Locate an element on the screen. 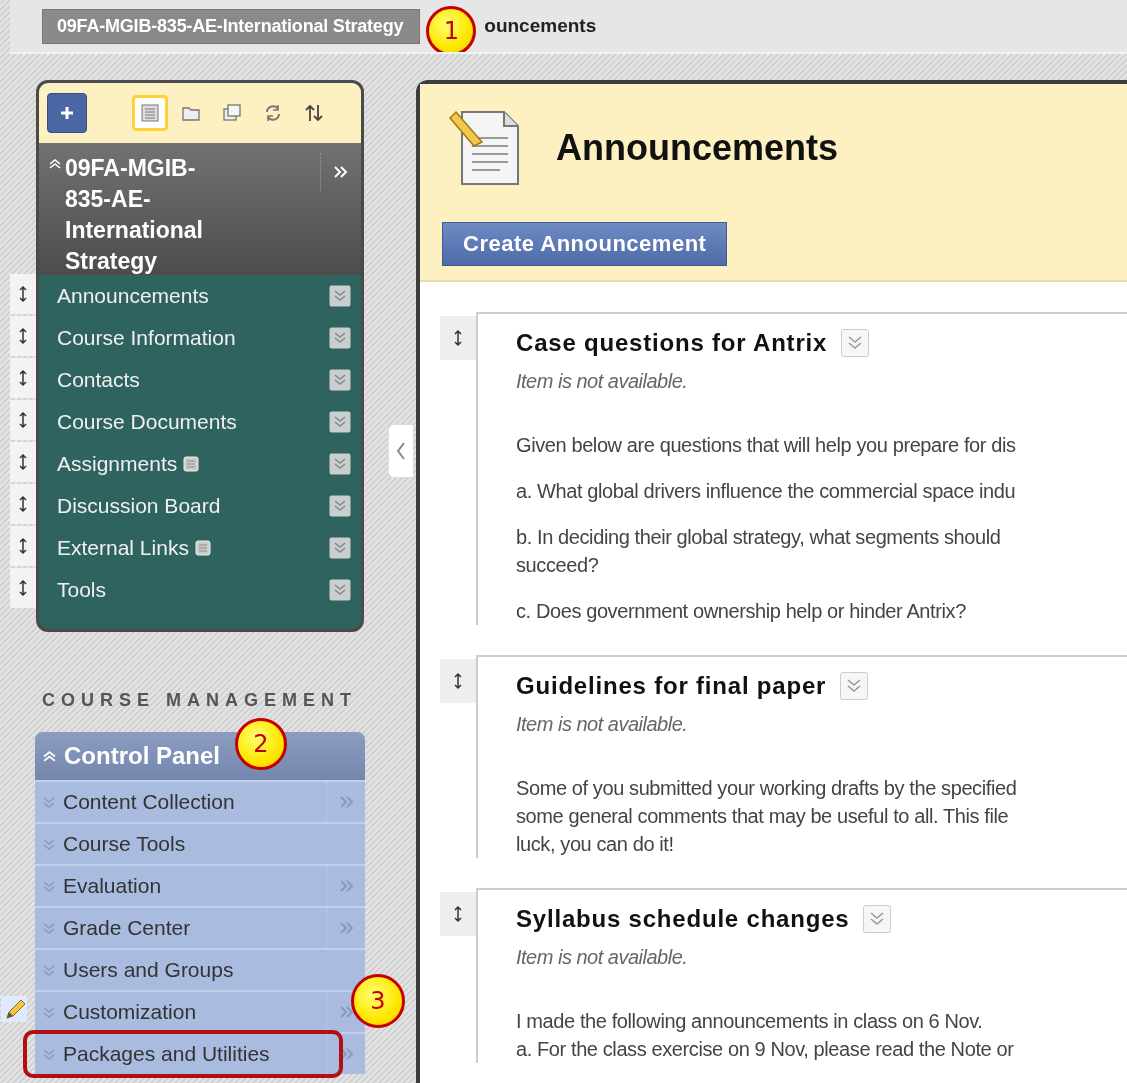 The image size is (1127, 1083). add-button is located at coordinates (67, 113).